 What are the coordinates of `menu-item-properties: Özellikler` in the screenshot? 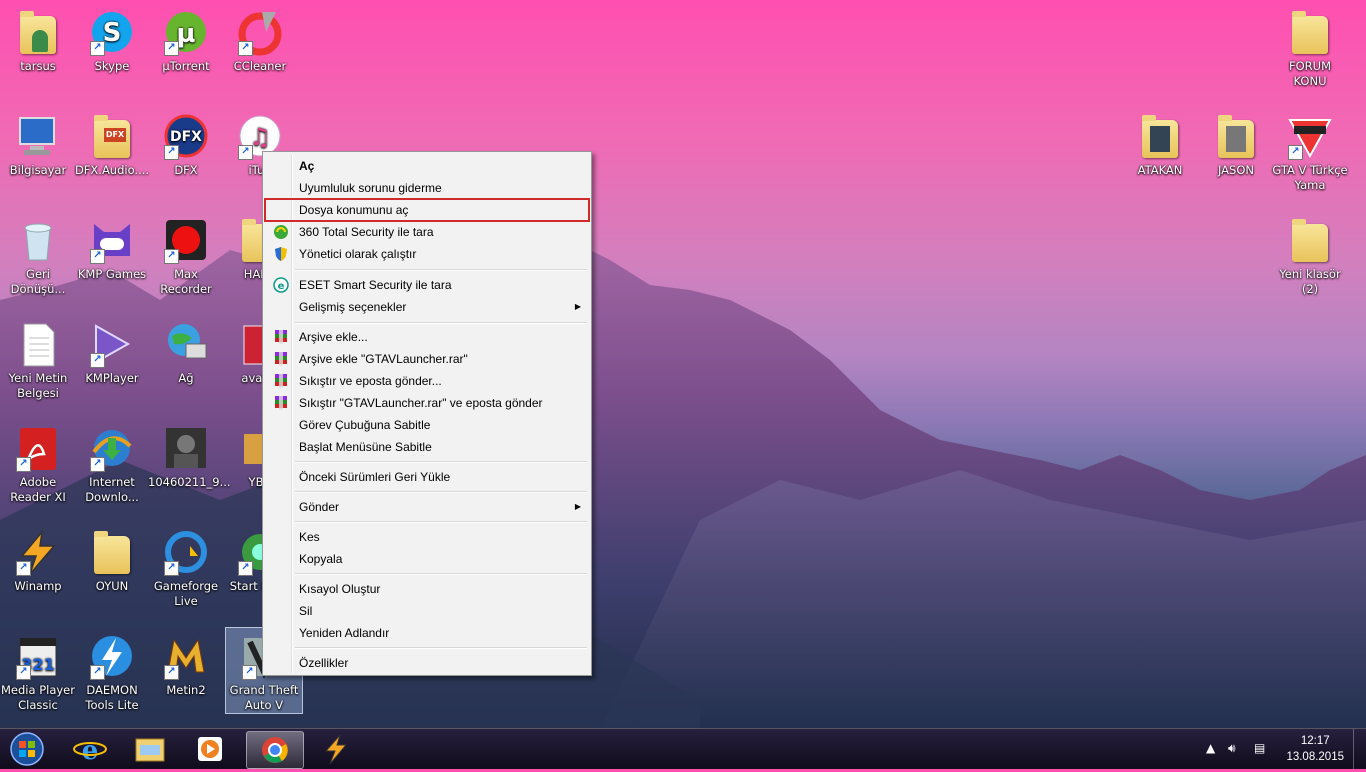 It's located at (427, 663).